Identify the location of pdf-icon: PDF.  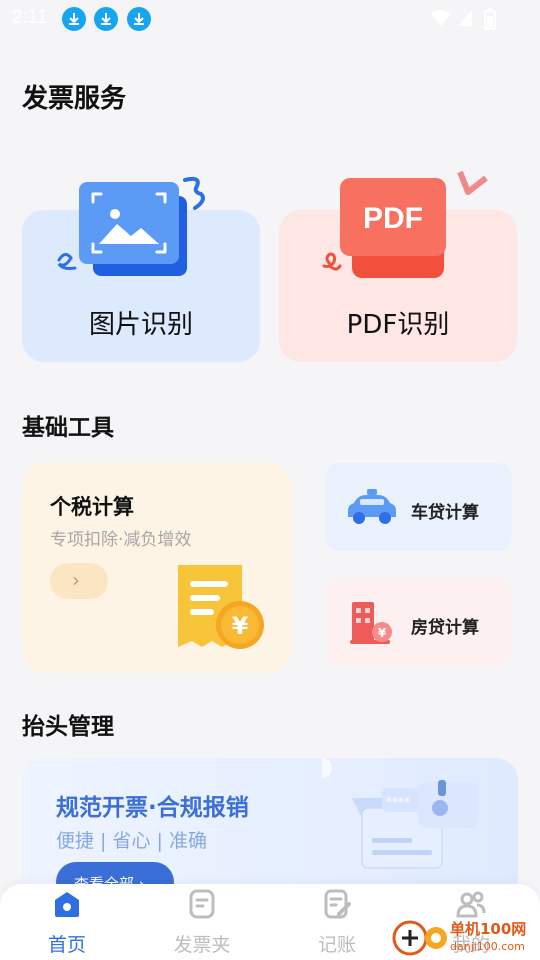
(405, 224).